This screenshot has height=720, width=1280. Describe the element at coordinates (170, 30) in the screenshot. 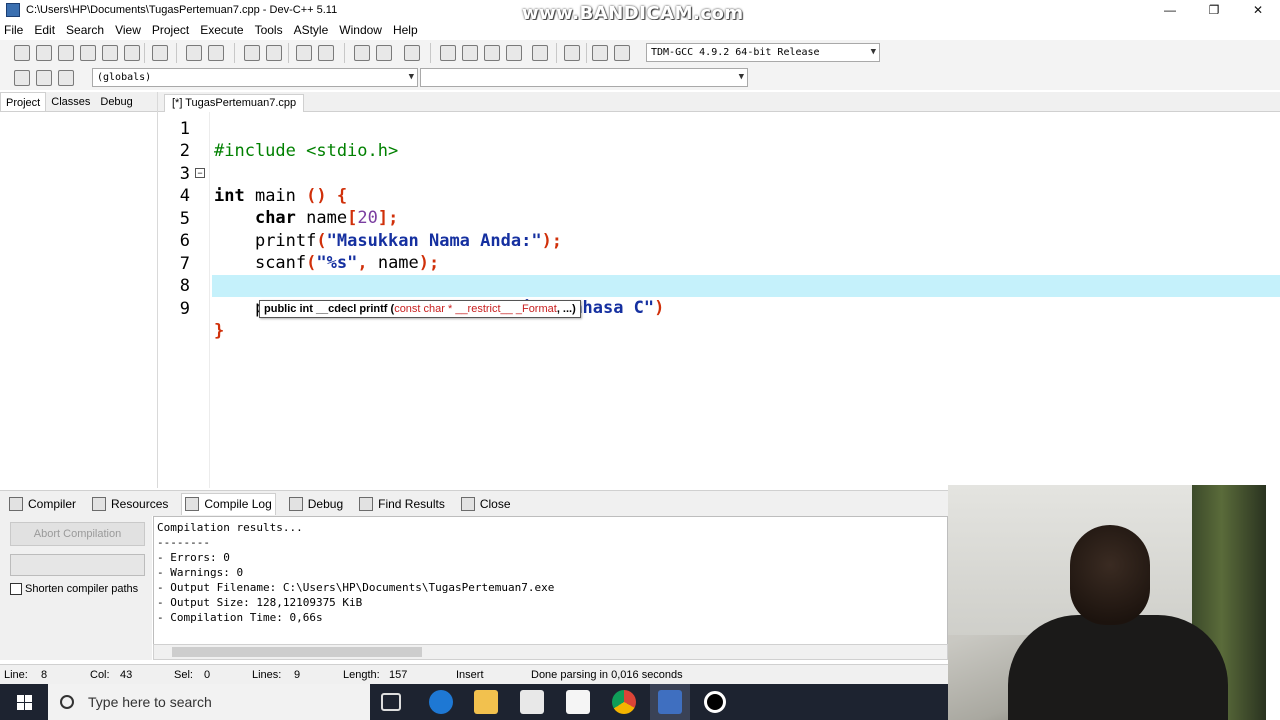

I see `menu-project: Project` at that location.